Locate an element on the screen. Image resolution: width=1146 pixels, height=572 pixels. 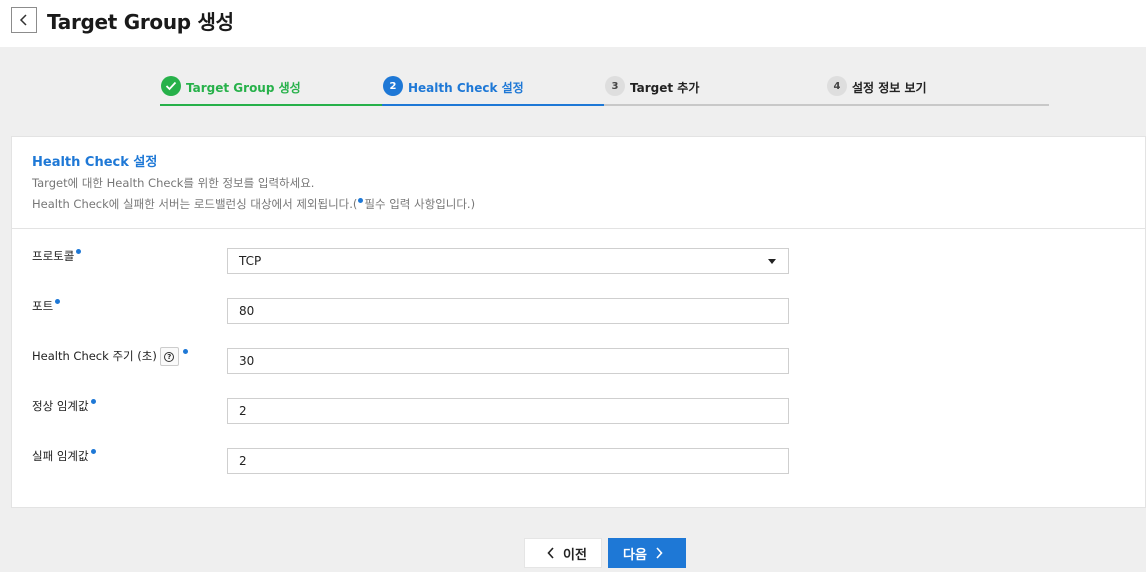
step-label: Health Check 설정 is located at coordinates (466, 88).